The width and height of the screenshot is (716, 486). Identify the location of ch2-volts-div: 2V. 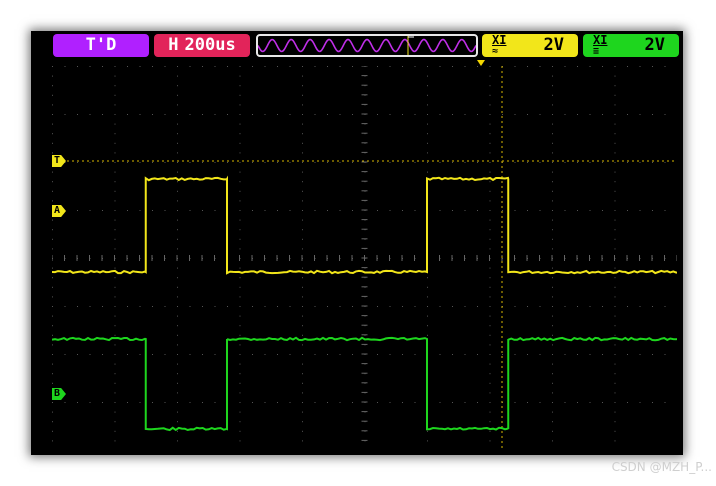
(654, 45).